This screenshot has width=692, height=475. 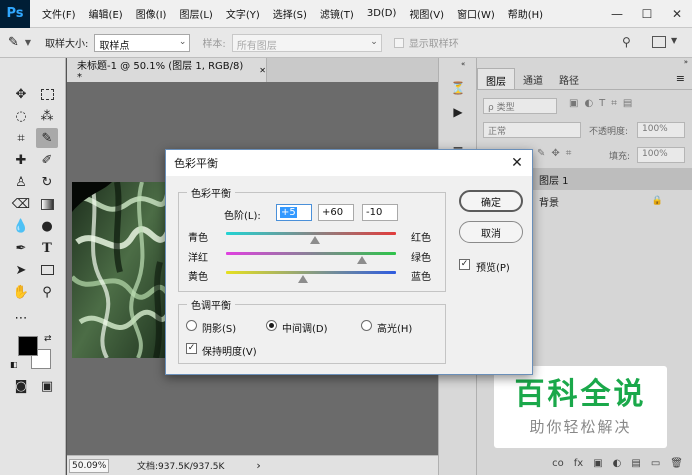 What do you see at coordinates (336, 212) in the screenshot?
I see `levels-magenta-green-field: +60` at bounding box center [336, 212].